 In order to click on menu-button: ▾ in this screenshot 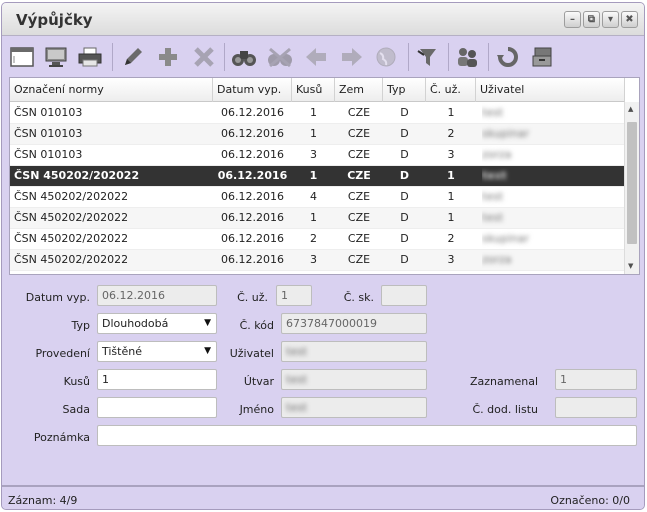, I will do `click(610, 19)`.